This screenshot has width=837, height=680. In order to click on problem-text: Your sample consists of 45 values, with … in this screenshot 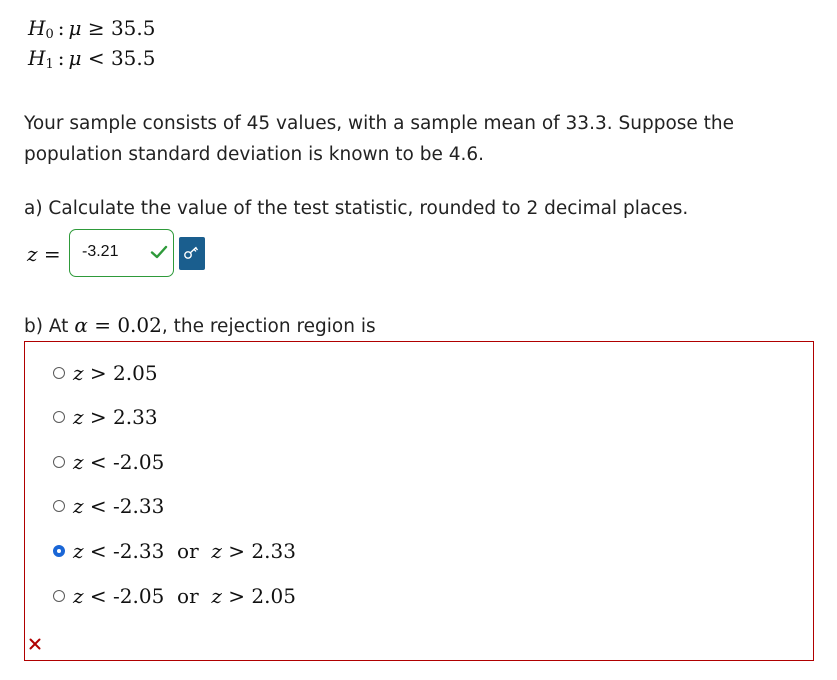, I will do `click(379, 139)`.